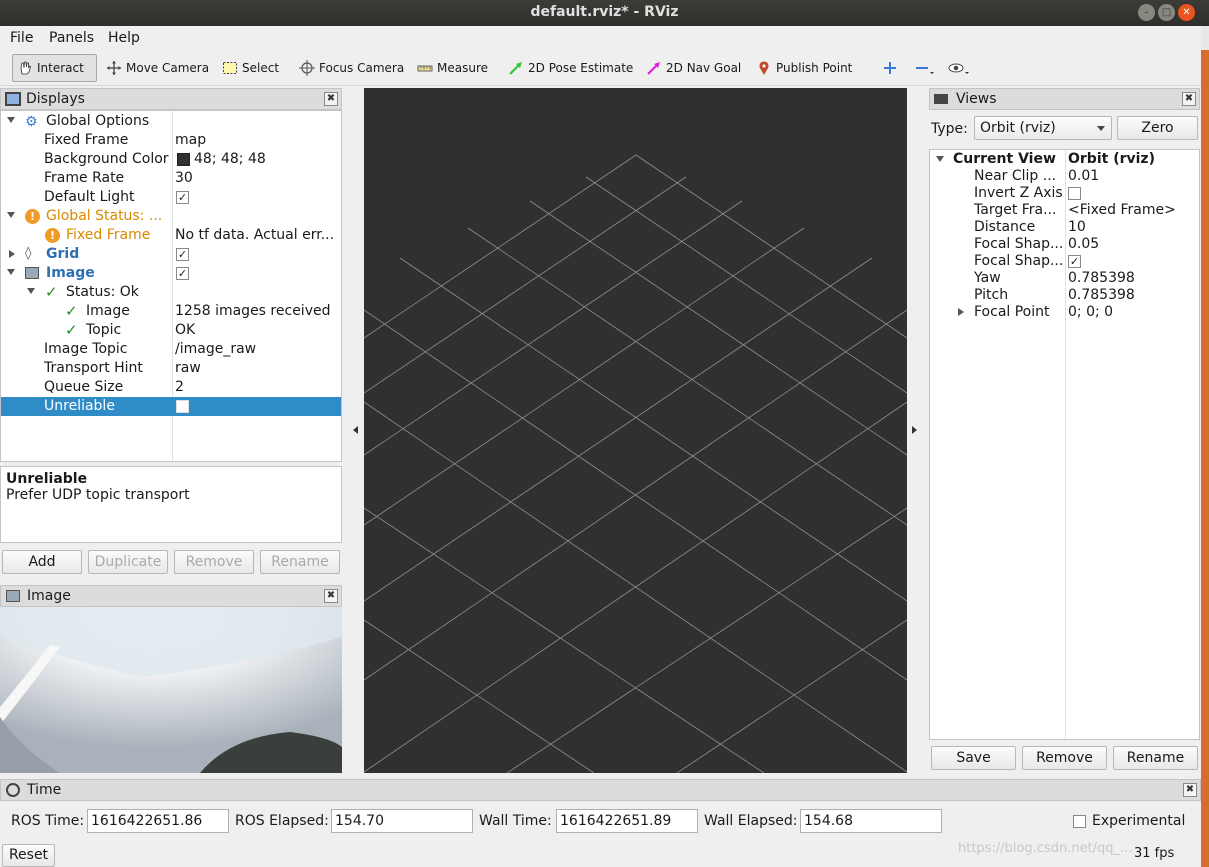 The height and width of the screenshot is (867, 1209). I want to click on interact-tool: Interact, so click(54, 68).